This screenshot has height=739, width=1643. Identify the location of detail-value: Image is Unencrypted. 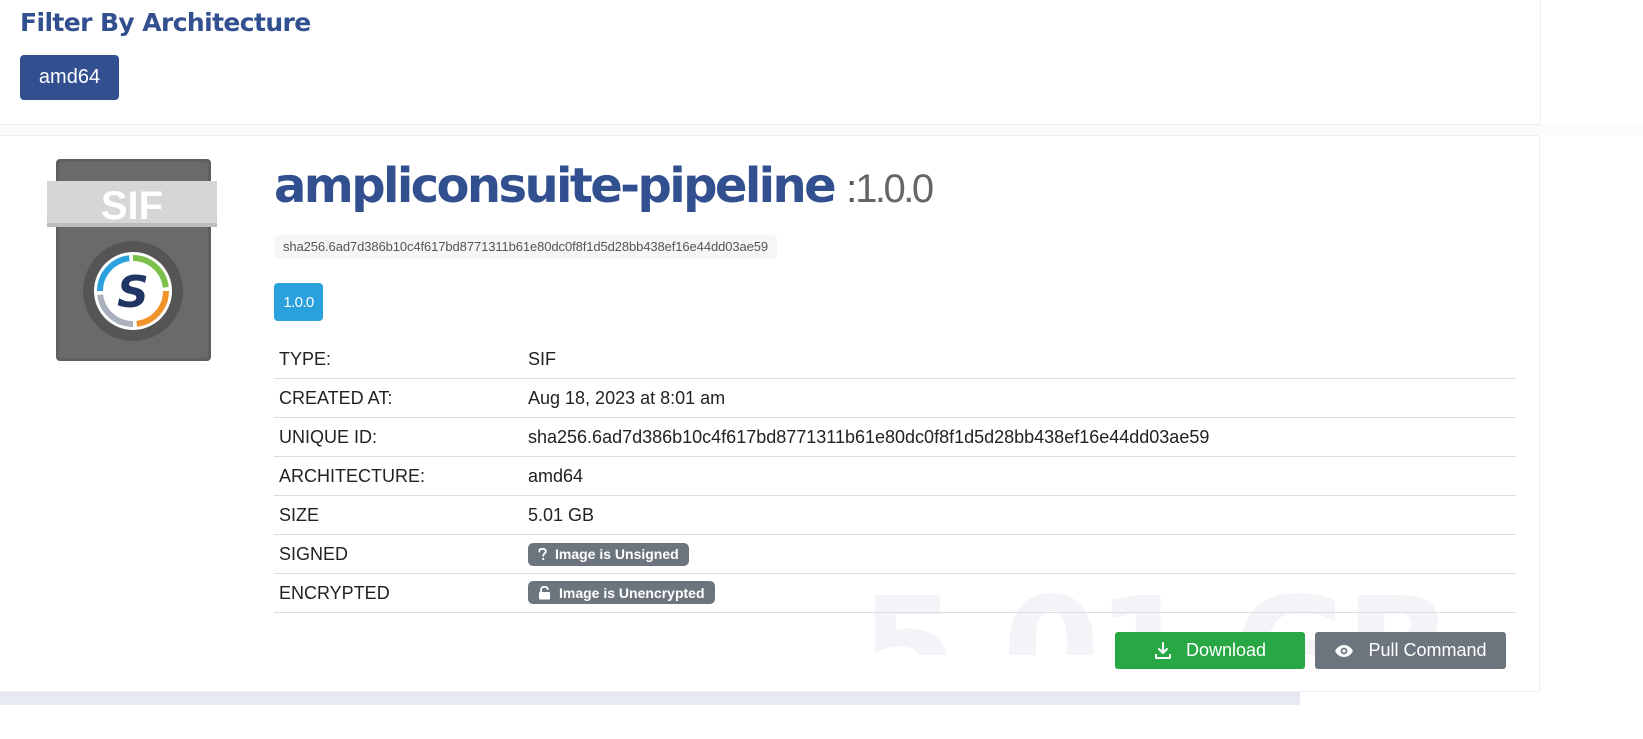
(1022, 593).